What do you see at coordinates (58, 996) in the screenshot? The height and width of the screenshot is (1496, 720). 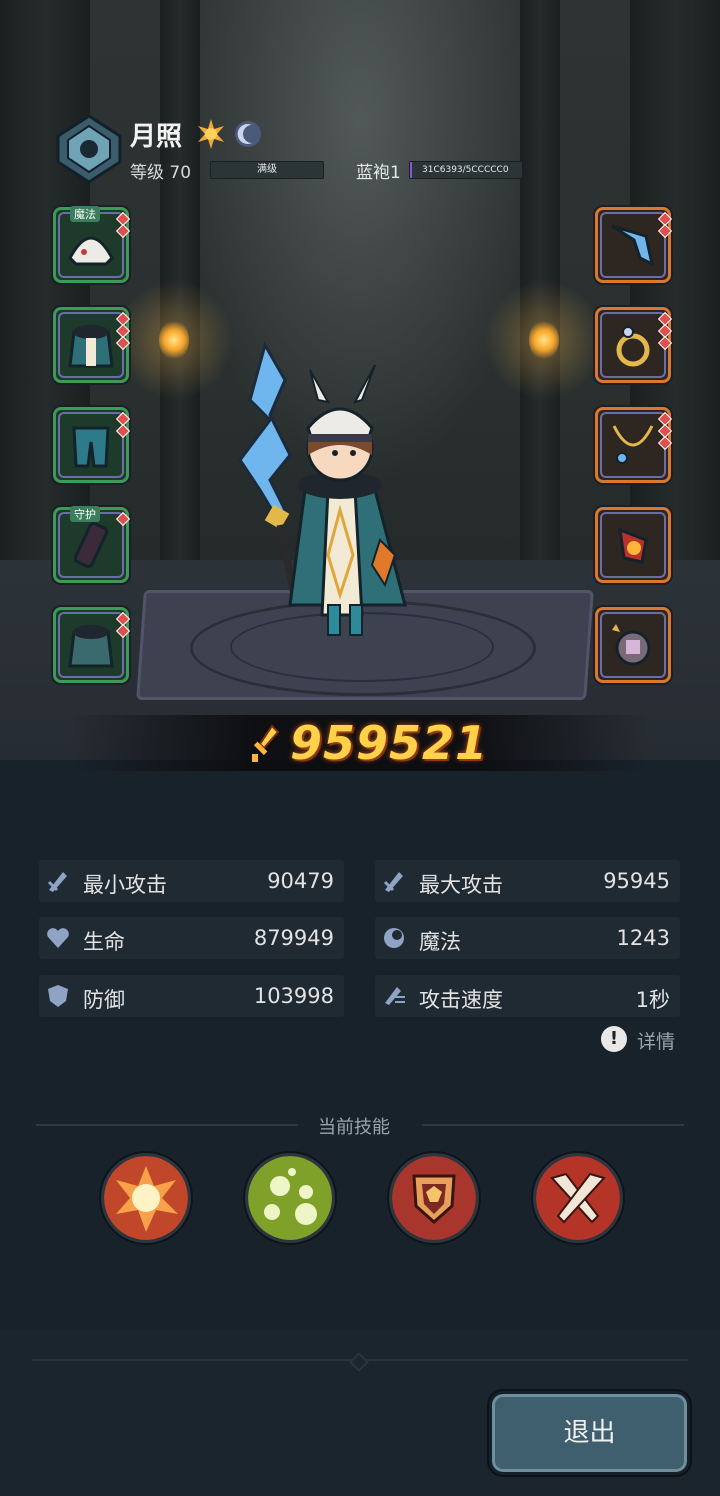 I see `shield-icon` at bounding box center [58, 996].